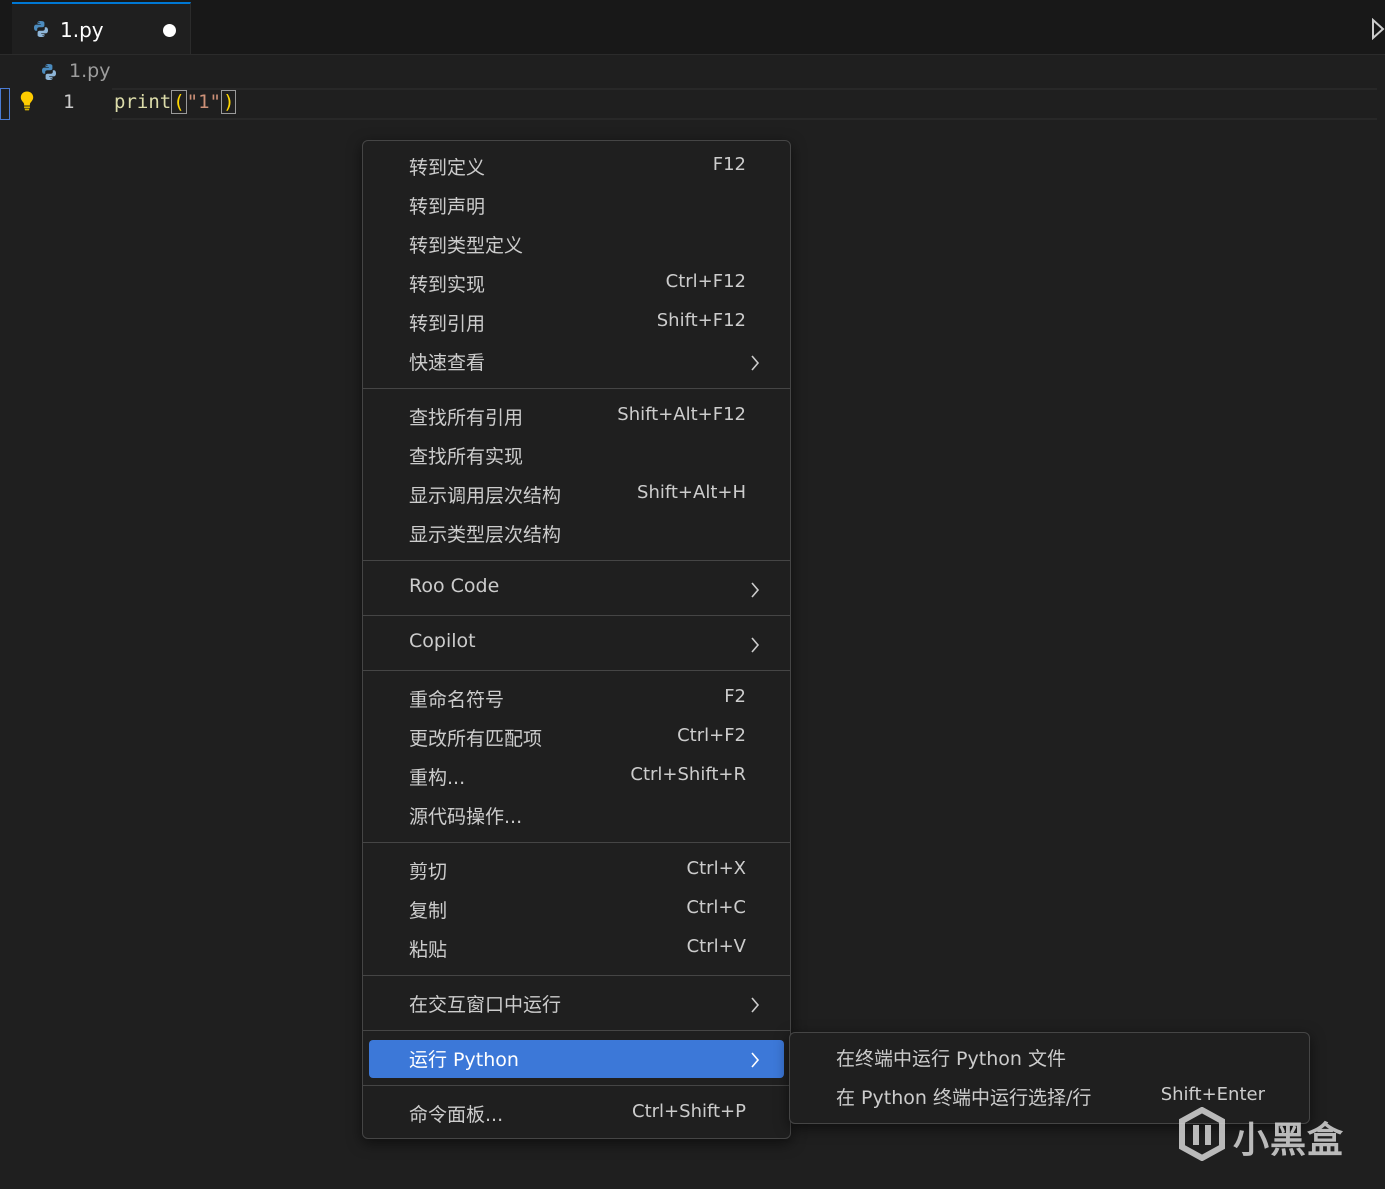  Describe the element at coordinates (454, 586) in the screenshot. I see `menu-item-label: Roo Code` at that location.